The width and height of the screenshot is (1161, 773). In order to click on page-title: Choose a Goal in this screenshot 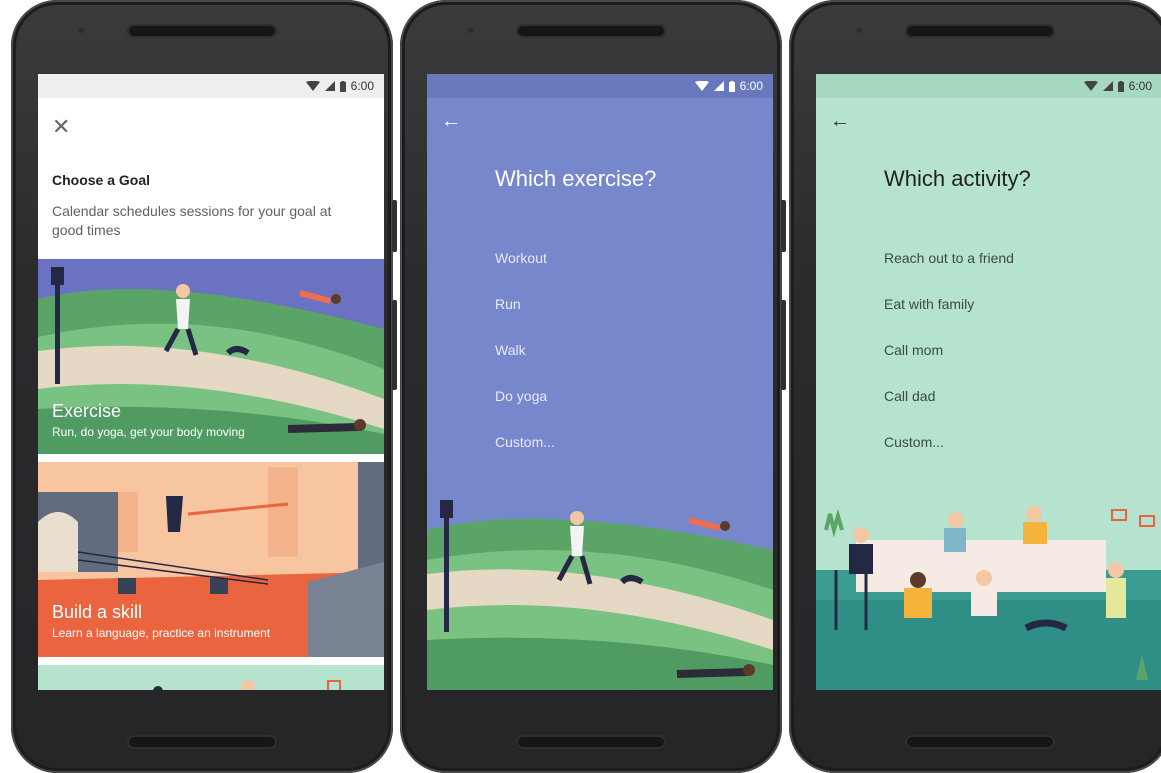, I will do `click(101, 180)`.